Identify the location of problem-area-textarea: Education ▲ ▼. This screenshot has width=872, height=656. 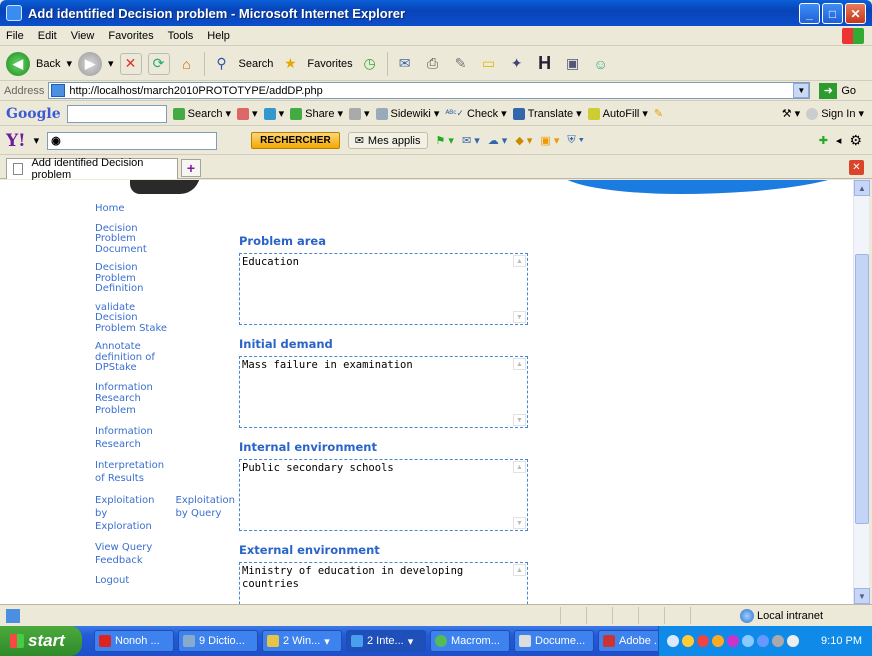
(383, 289).